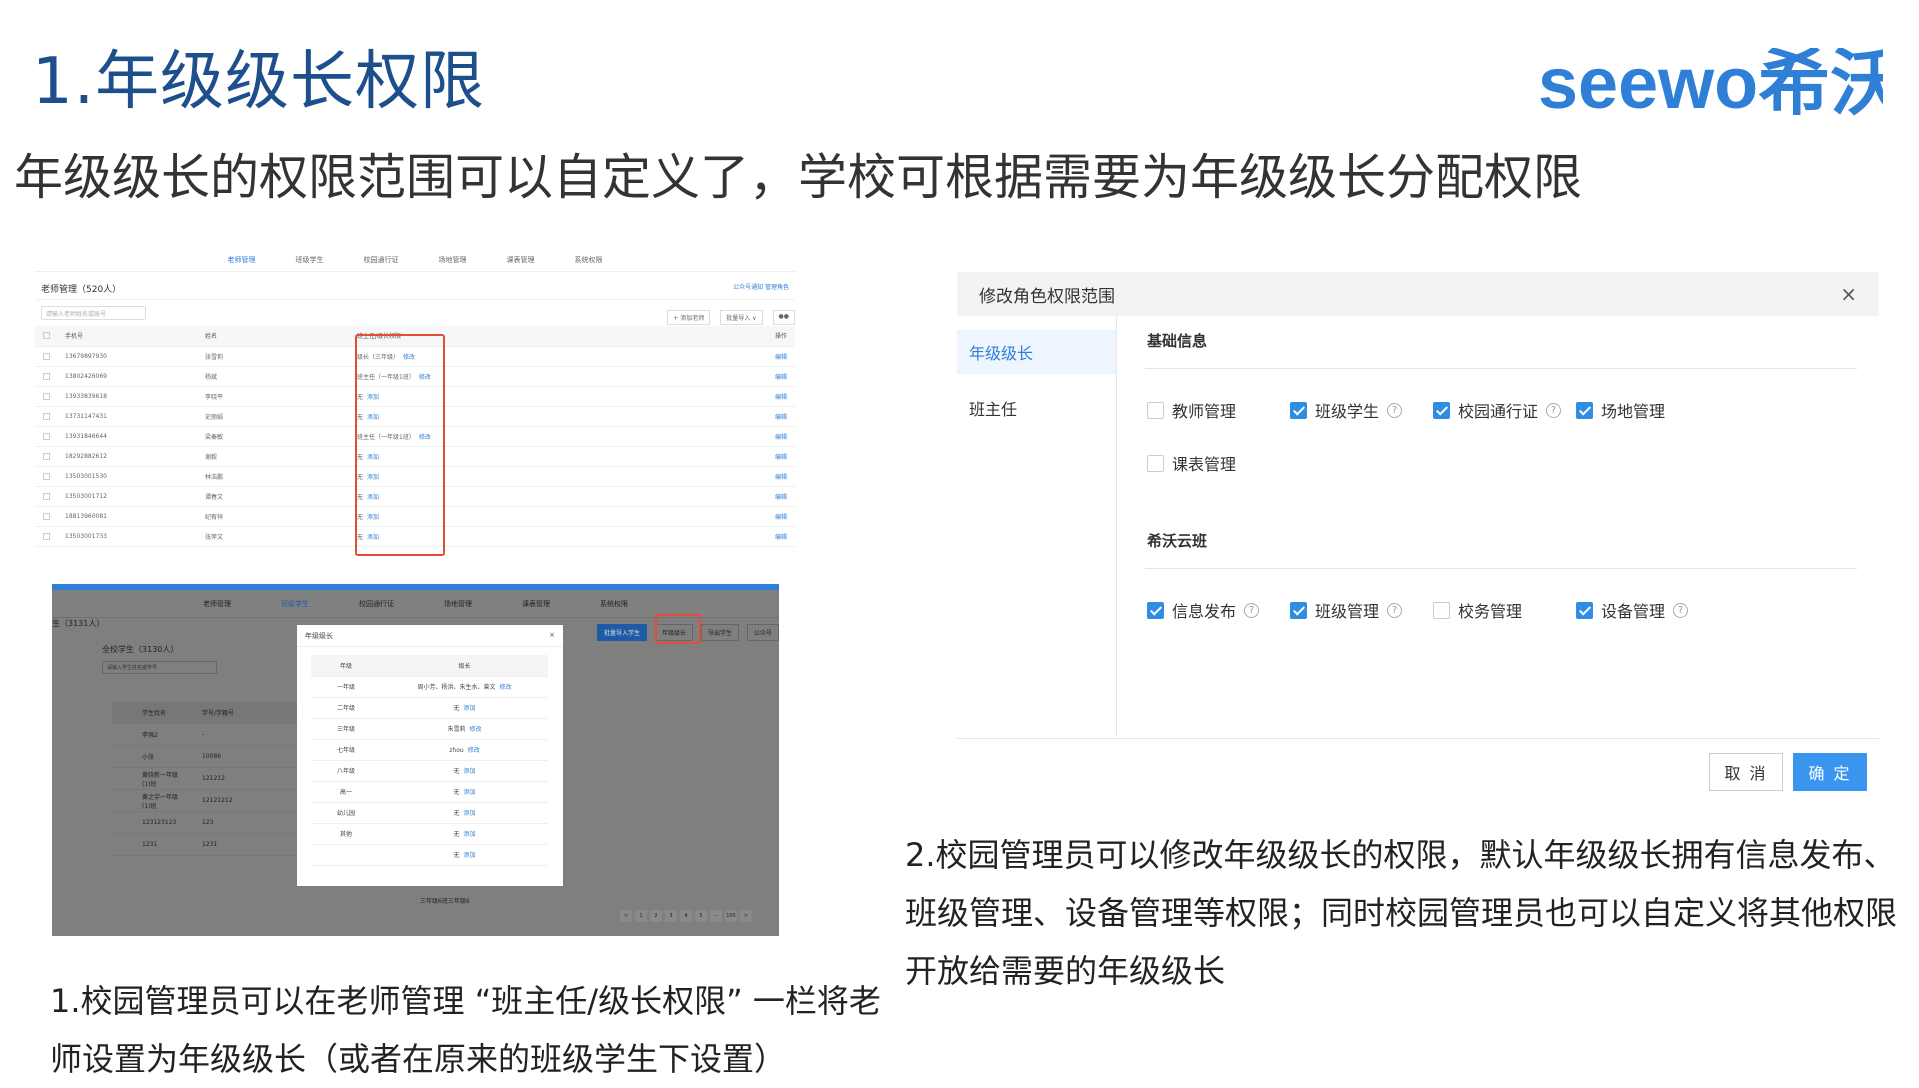 This screenshot has width=1919, height=1088. Describe the element at coordinates (1346, 410) in the screenshot. I see `permission-班级学生: 班级学生?` at that location.